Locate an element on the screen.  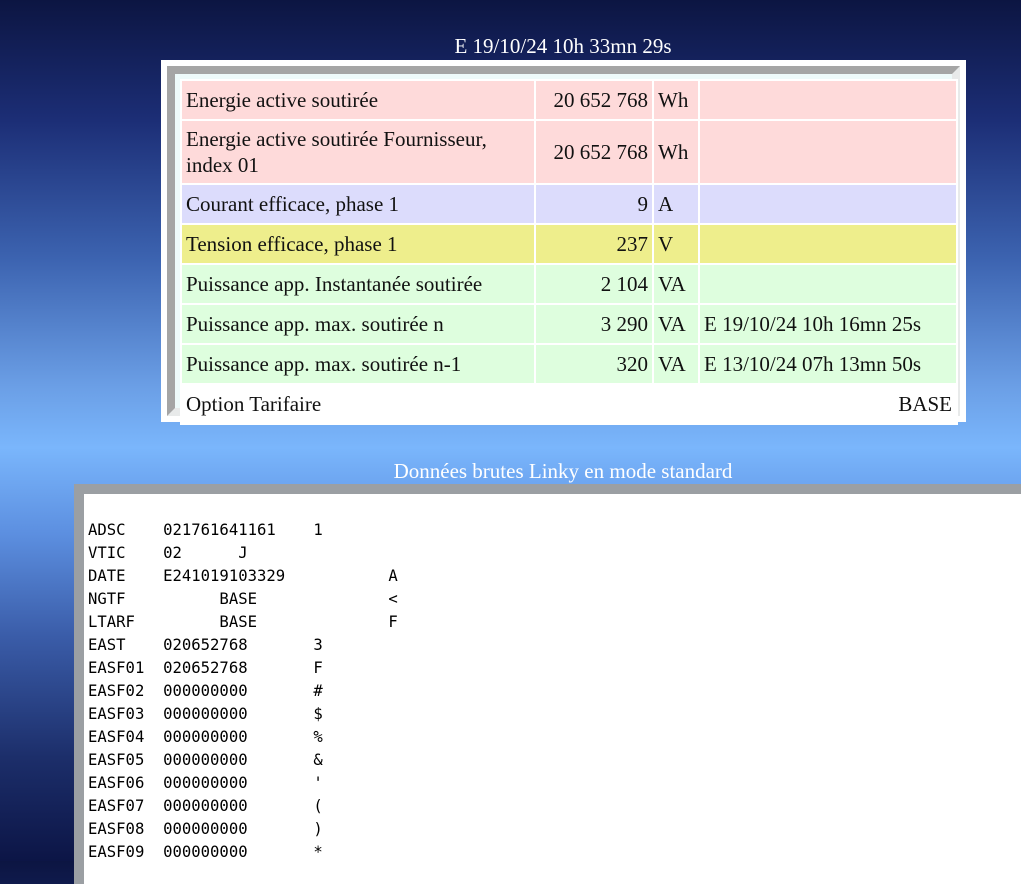
raw-data-line: ADSC 021761641161 1 is located at coordinates (205, 530).